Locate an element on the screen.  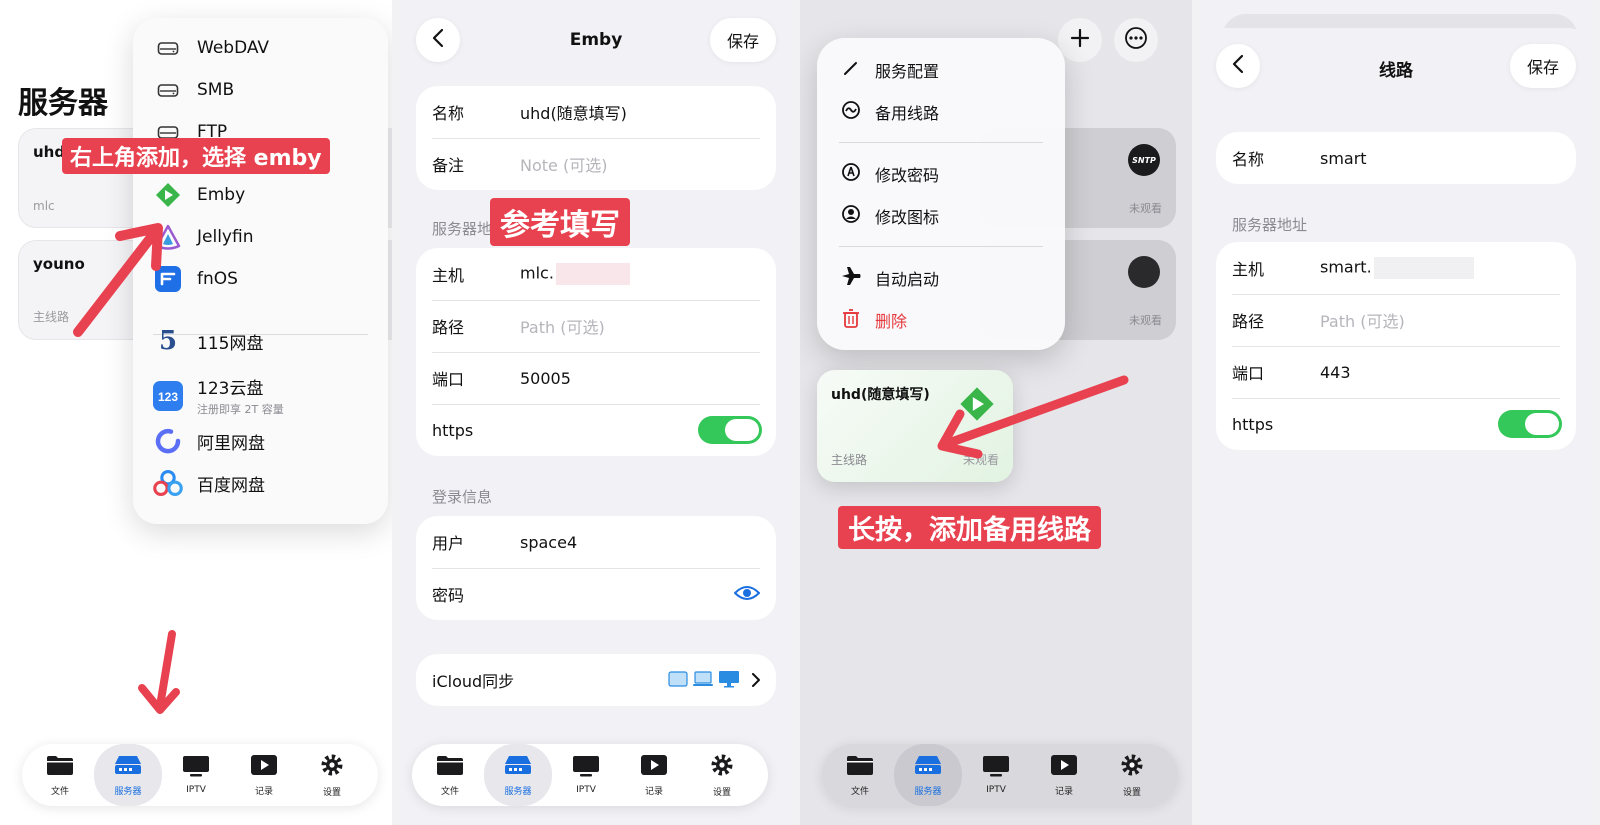
note-field: Note (可选) is located at coordinates (563, 164).